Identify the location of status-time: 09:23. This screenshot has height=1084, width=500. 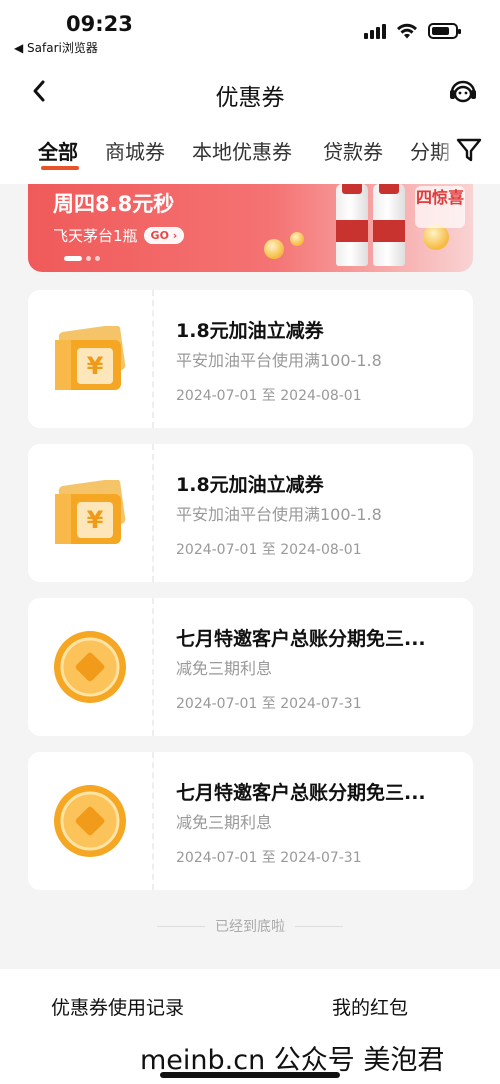
(99, 24).